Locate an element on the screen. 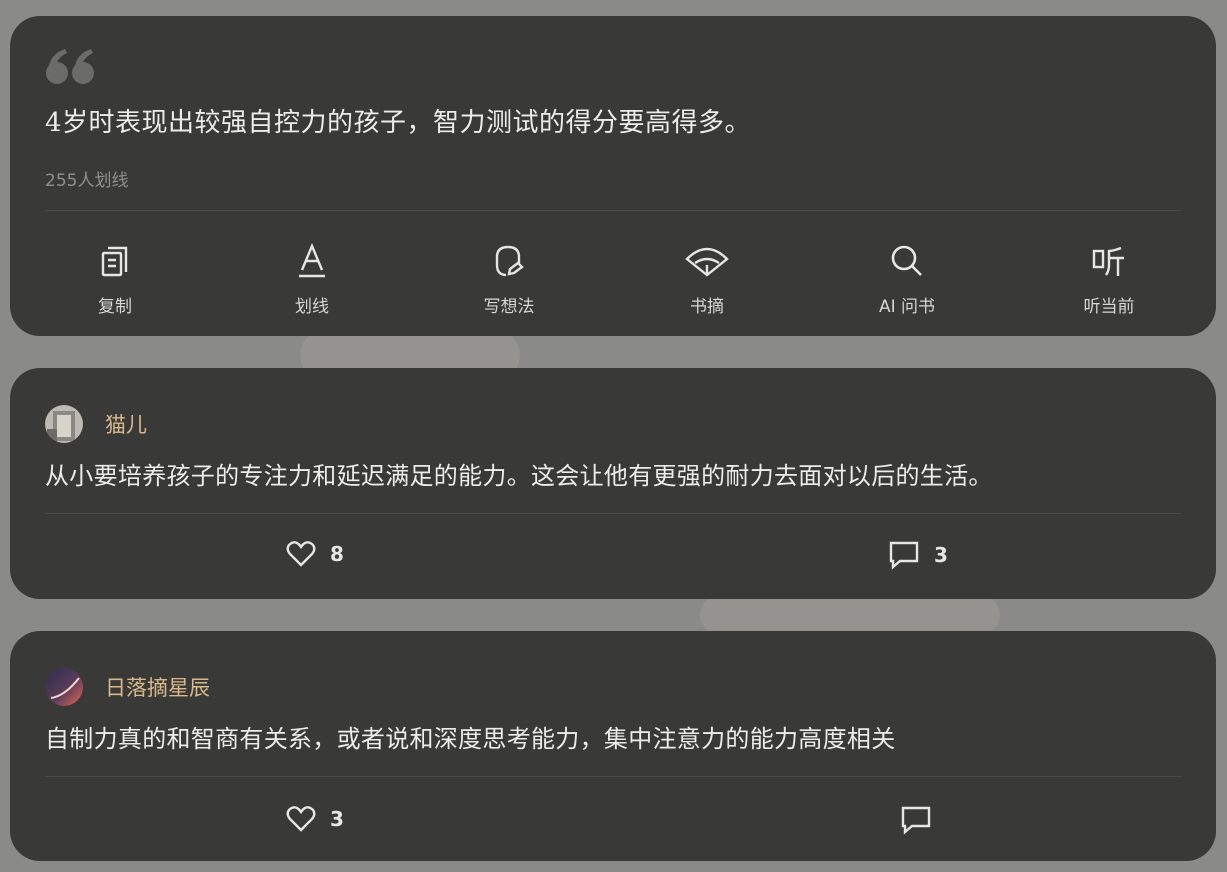  search-icon is located at coordinates (906, 260).